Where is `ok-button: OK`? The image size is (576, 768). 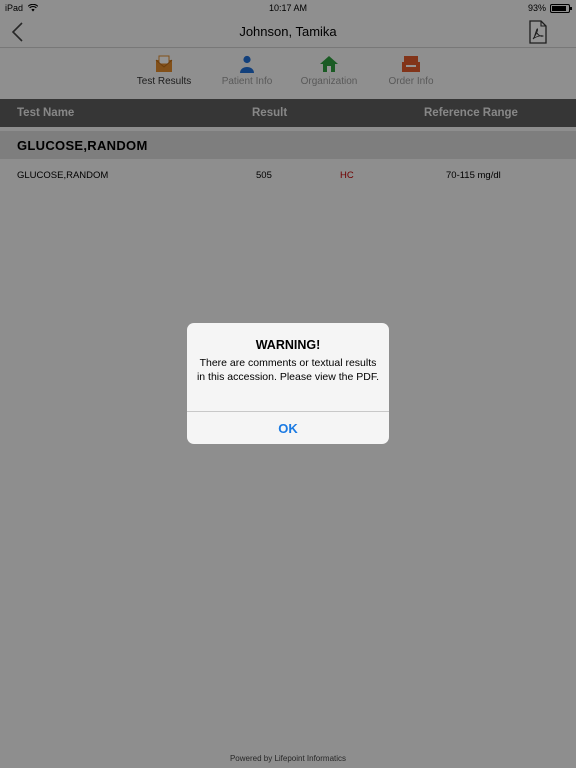 ok-button: OK is located at coordinates (288, 428).